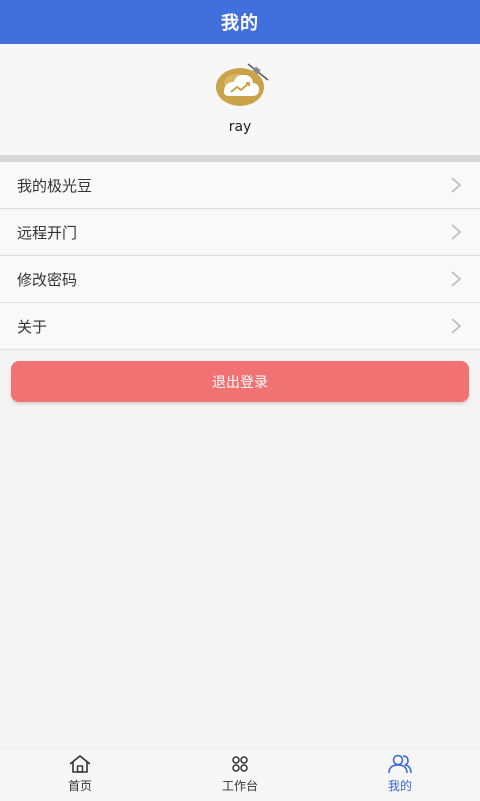  I want to click on avatar, so click(242, 85).